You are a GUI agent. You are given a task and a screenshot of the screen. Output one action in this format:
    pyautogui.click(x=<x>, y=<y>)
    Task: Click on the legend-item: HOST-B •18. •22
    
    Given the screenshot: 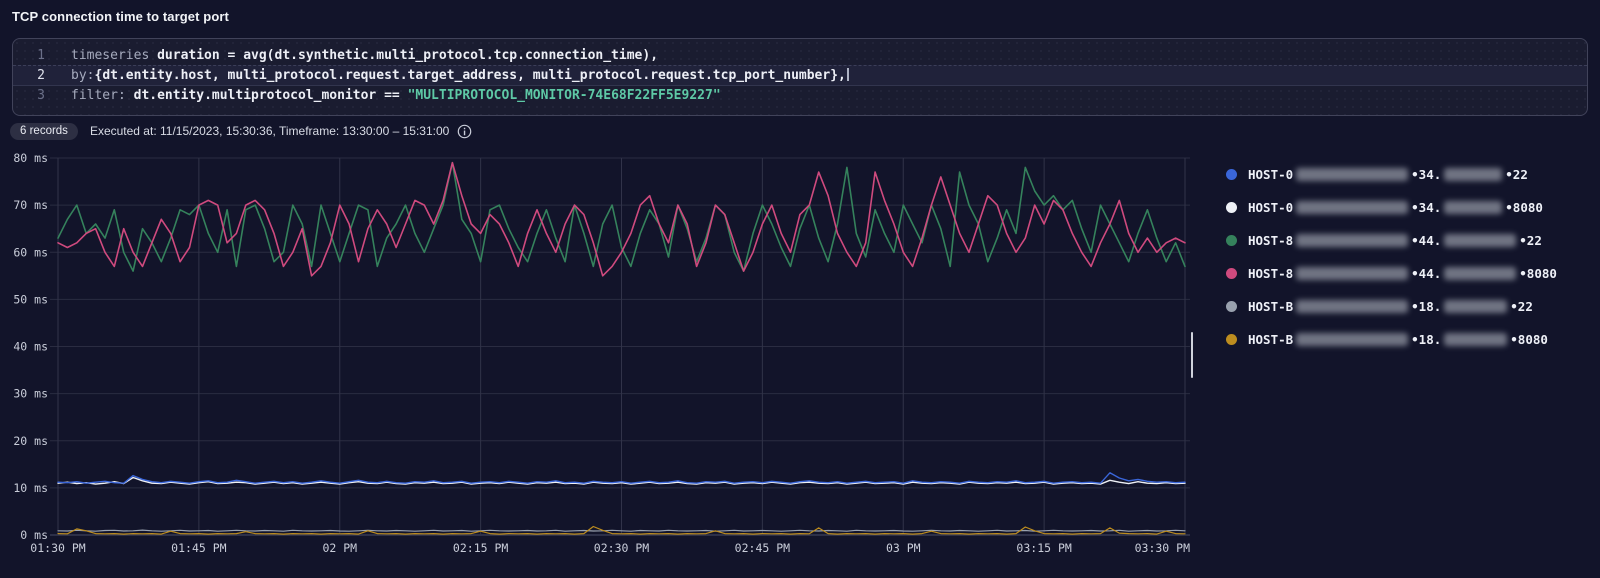 What is the action you would take?
    pyautogui.click(x=1379, y=306)
    